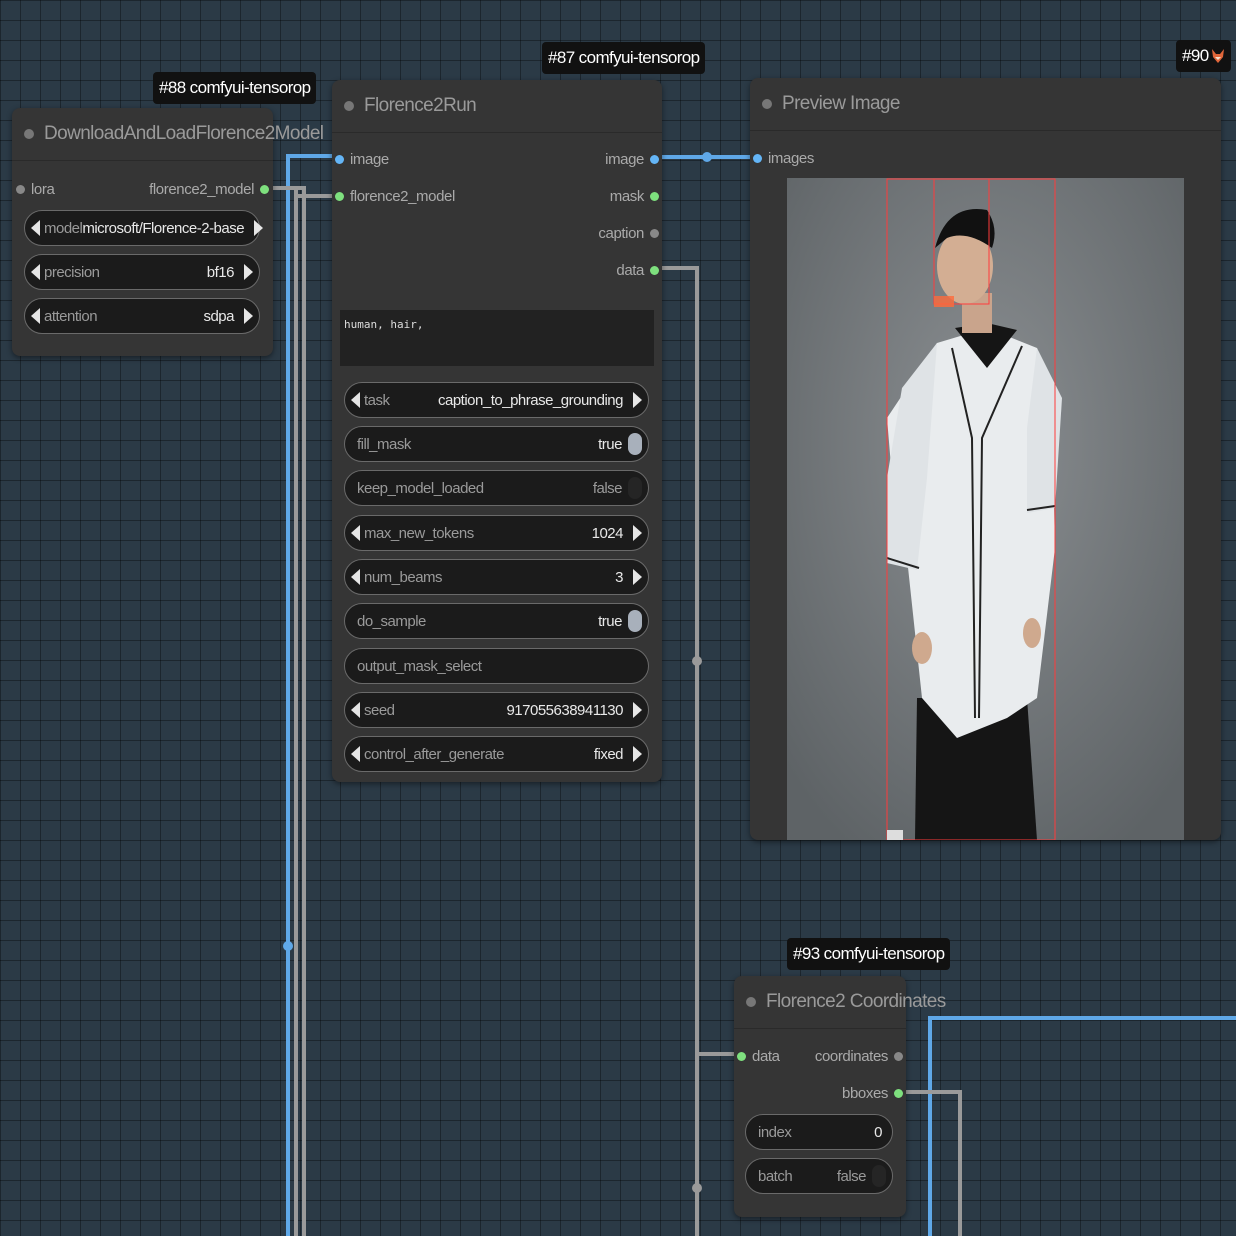  Describe the element at coordinates (377, 400) in the screenshot. I see `widget-label: task` at that location.